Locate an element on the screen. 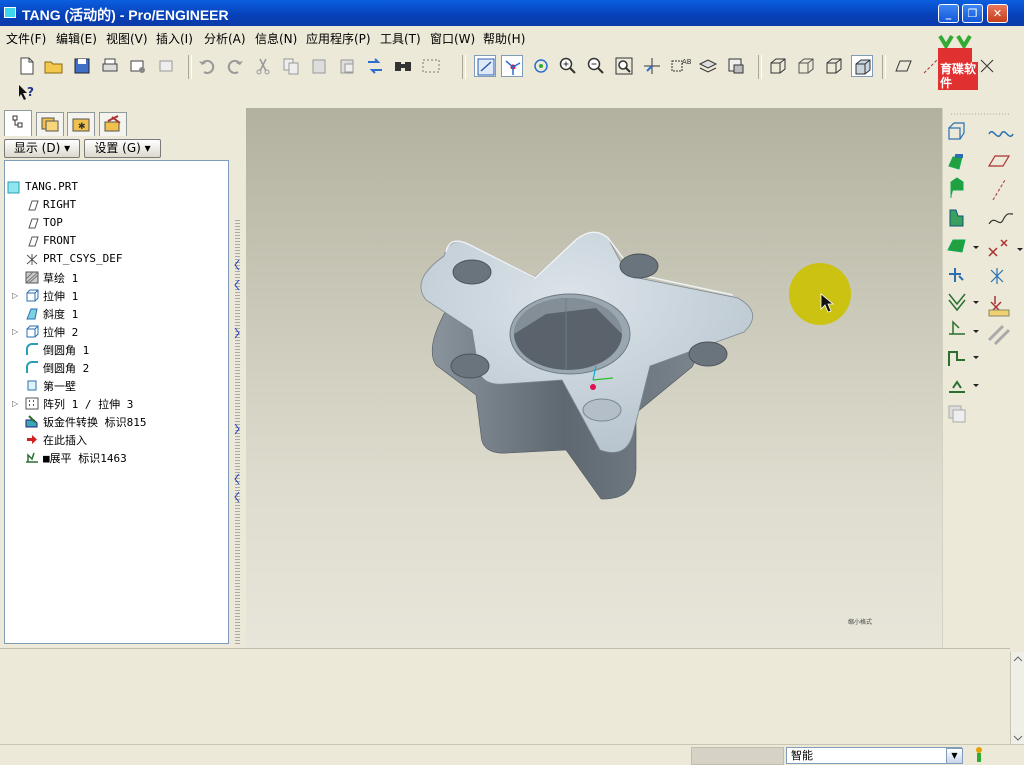  cursor-highlight is located at coordinates (820, 294).